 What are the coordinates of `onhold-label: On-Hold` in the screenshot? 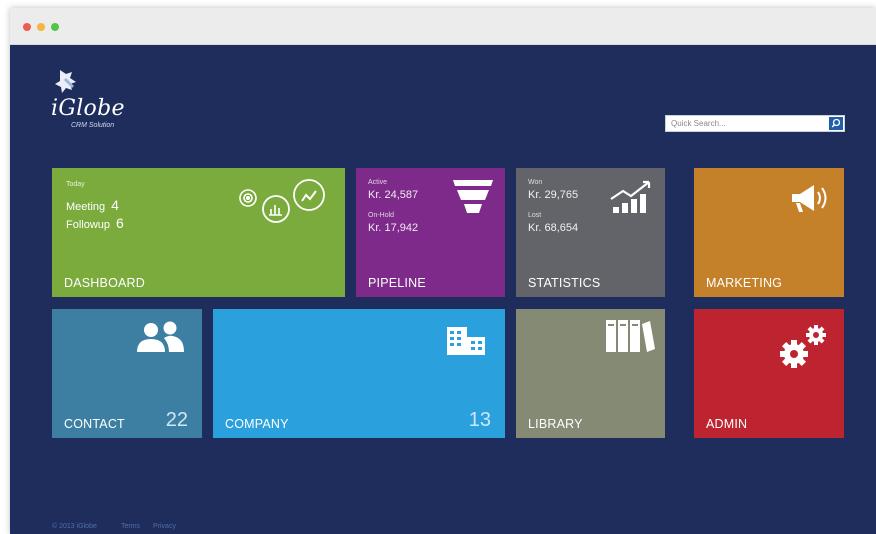 It's located at (381, 215).